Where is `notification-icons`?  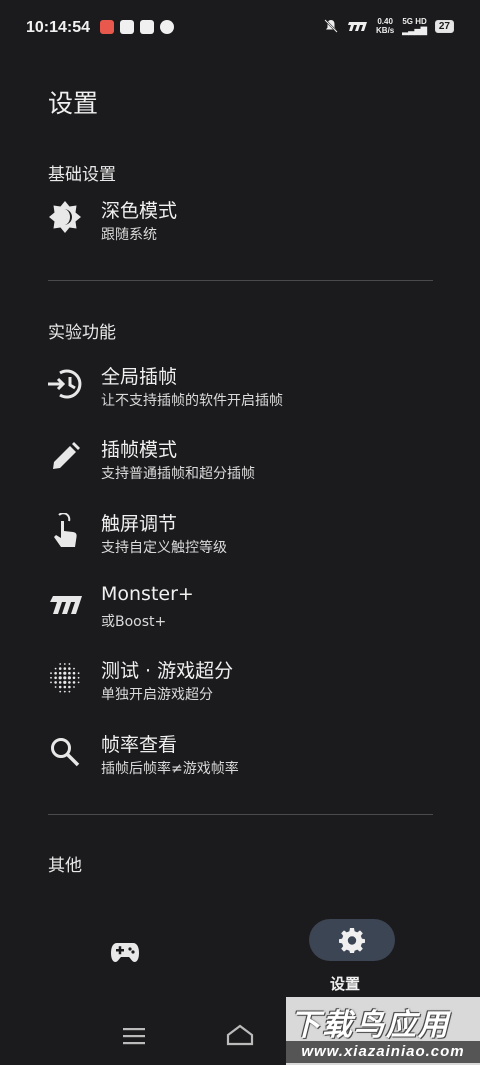
notification-icons is located at coordinates (137, 27).